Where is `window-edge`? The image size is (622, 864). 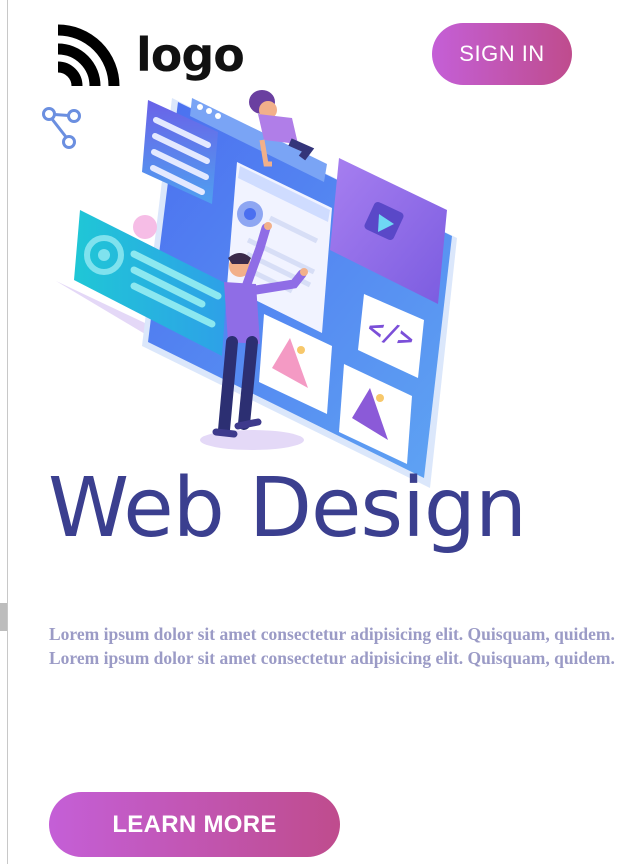 window-edge is located at coordinates (7, 432).